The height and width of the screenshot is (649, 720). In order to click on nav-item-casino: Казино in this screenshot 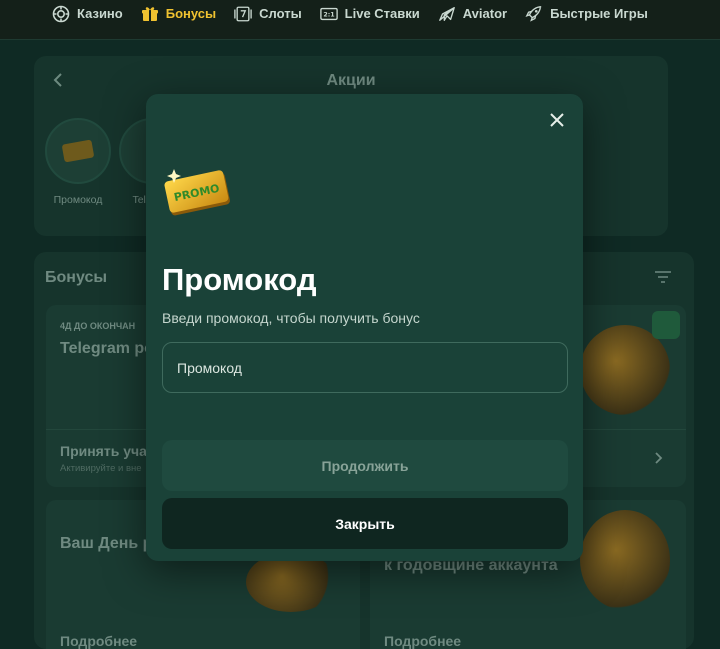, I will do `click(87, 14)`.